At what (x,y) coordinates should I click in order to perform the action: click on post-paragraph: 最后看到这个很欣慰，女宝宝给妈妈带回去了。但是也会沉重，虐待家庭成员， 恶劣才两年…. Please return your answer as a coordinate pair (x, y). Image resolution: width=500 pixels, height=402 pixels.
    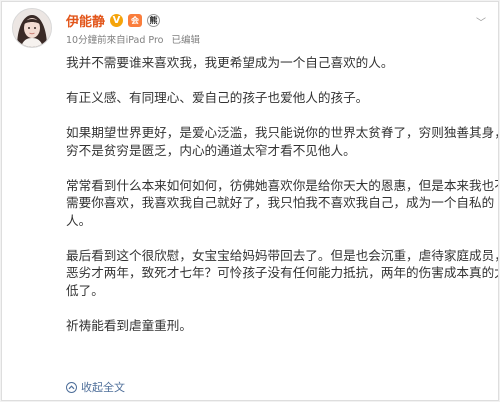
    Looking at the image, I should click on (282, 273).